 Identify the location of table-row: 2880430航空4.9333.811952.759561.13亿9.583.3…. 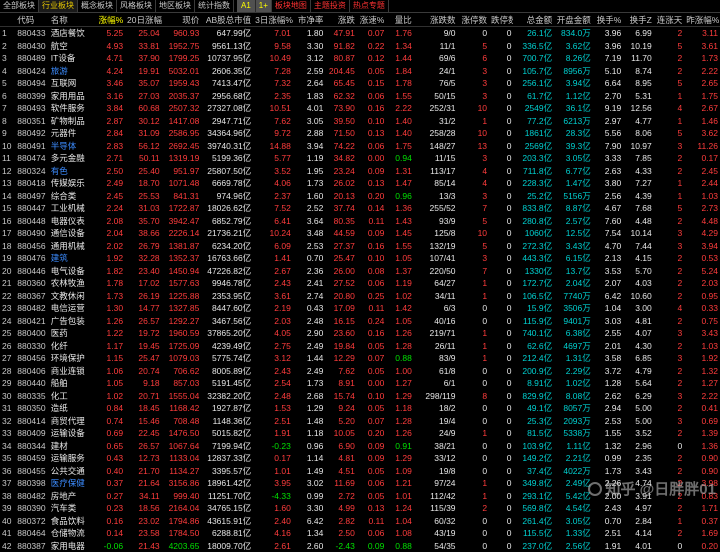
(360, 46).